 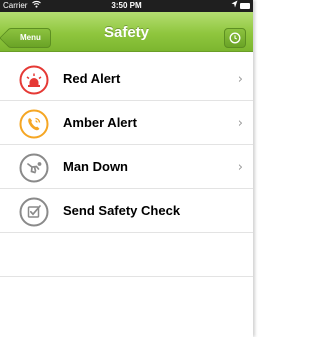 I want to click on settings-button, so click(x=235, y=38).